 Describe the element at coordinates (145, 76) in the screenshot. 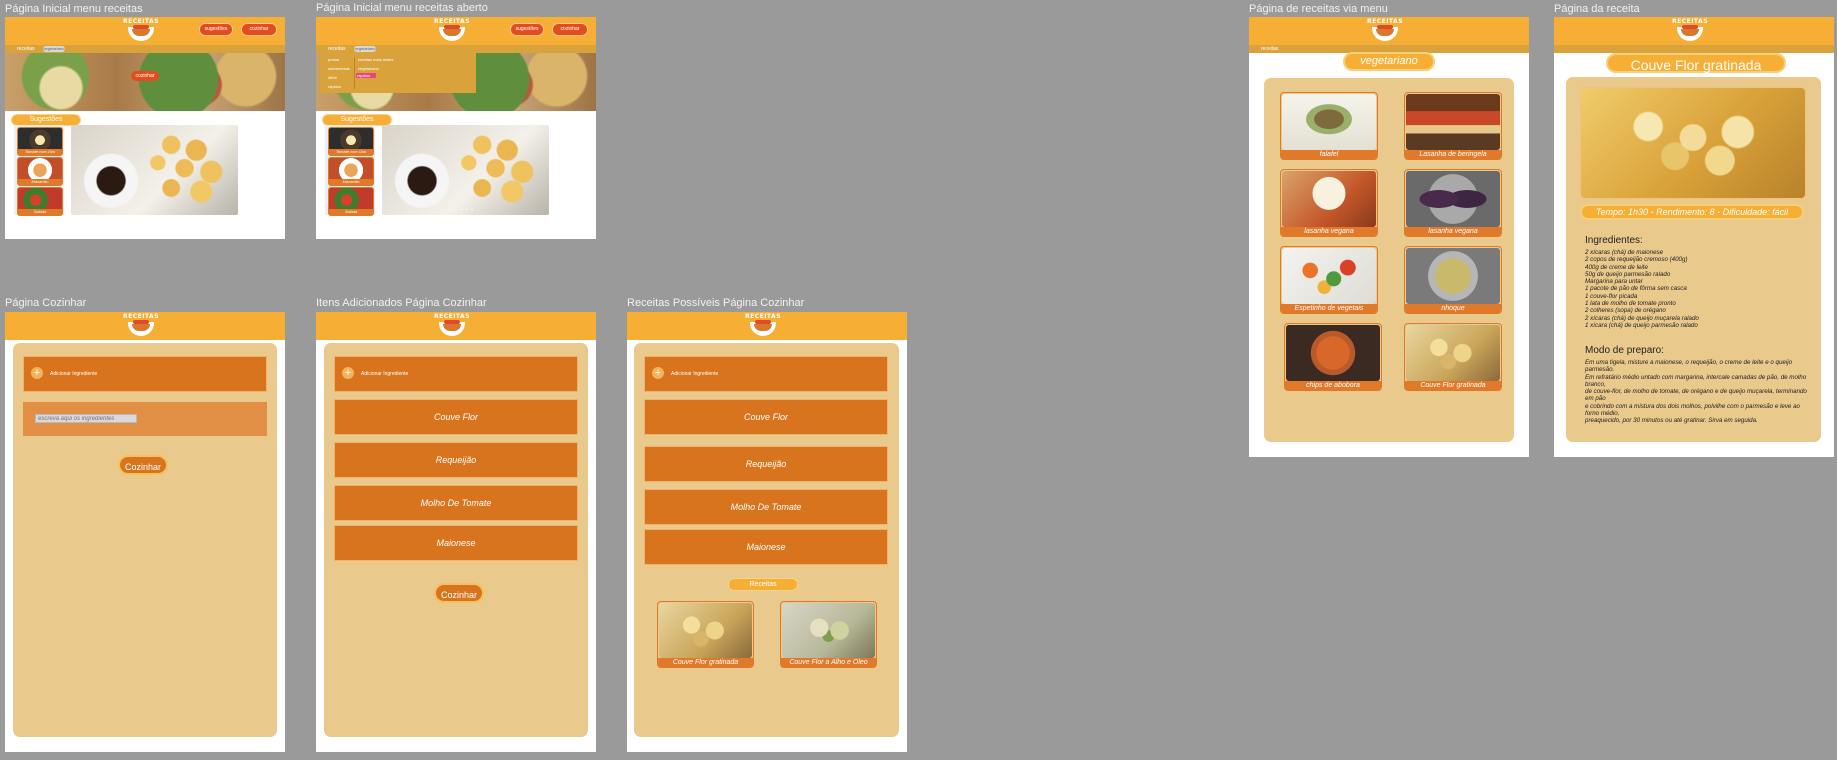

I see `hero-cozinhar-button: cozinhar` at that location.